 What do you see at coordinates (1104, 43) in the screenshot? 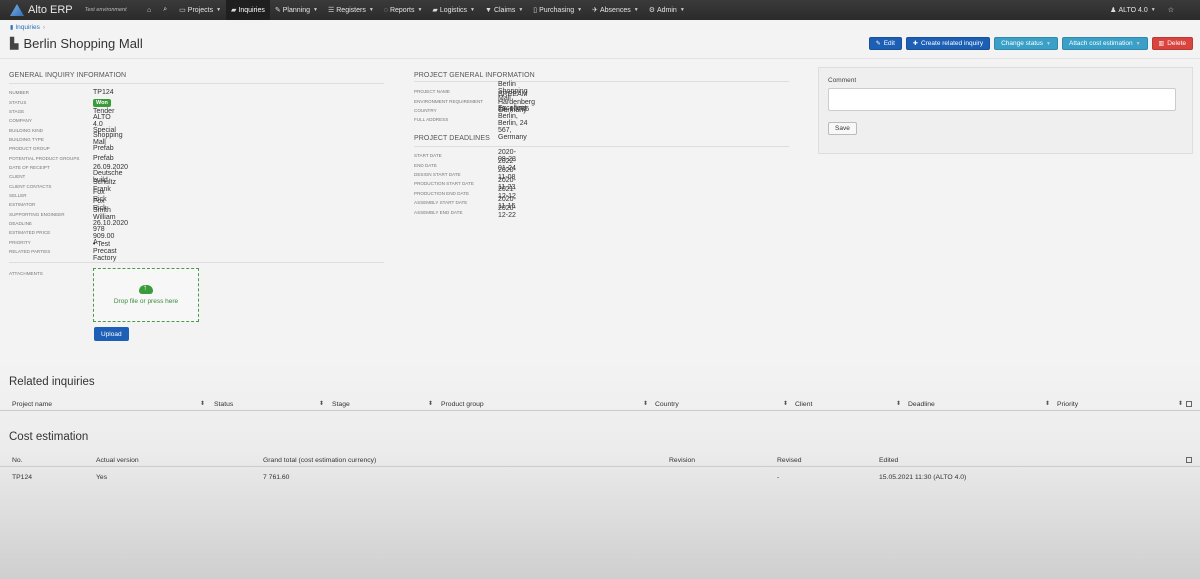
I see `attach-cost-estimation-button: Attach cost estimation ▼` at bounding box center [1104, 43].